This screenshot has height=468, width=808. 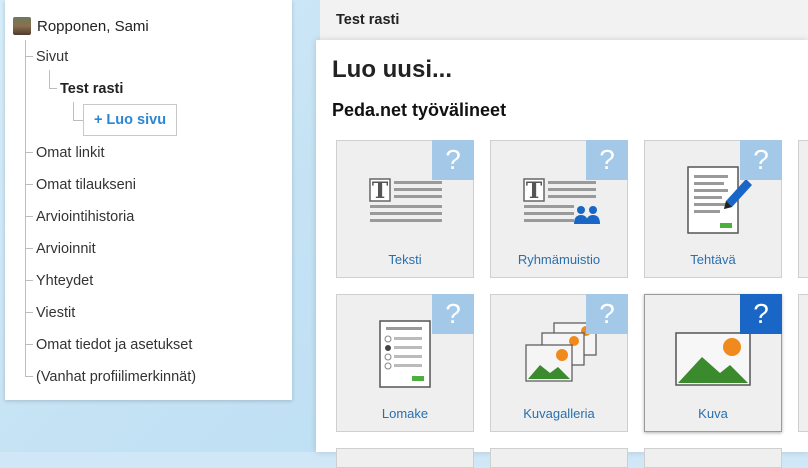 What do you see at coordinates (55, 313) in the screenshot?
I see `tree-item-viestit: Viestit` at bounding box center [55, 313].